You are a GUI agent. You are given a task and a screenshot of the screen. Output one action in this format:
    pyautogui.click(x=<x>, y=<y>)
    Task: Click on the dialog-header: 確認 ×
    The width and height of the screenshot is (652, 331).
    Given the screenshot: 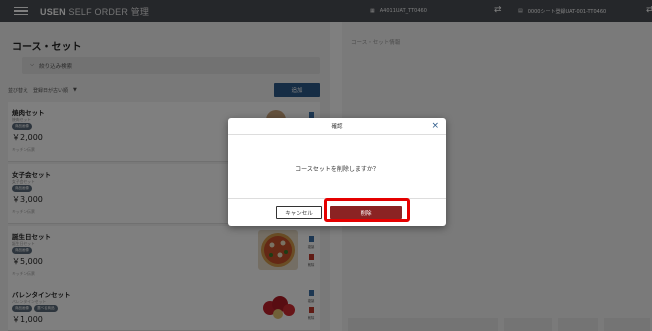 What is the action you would take?
    pyautogui.click(x=337, y=126)
    